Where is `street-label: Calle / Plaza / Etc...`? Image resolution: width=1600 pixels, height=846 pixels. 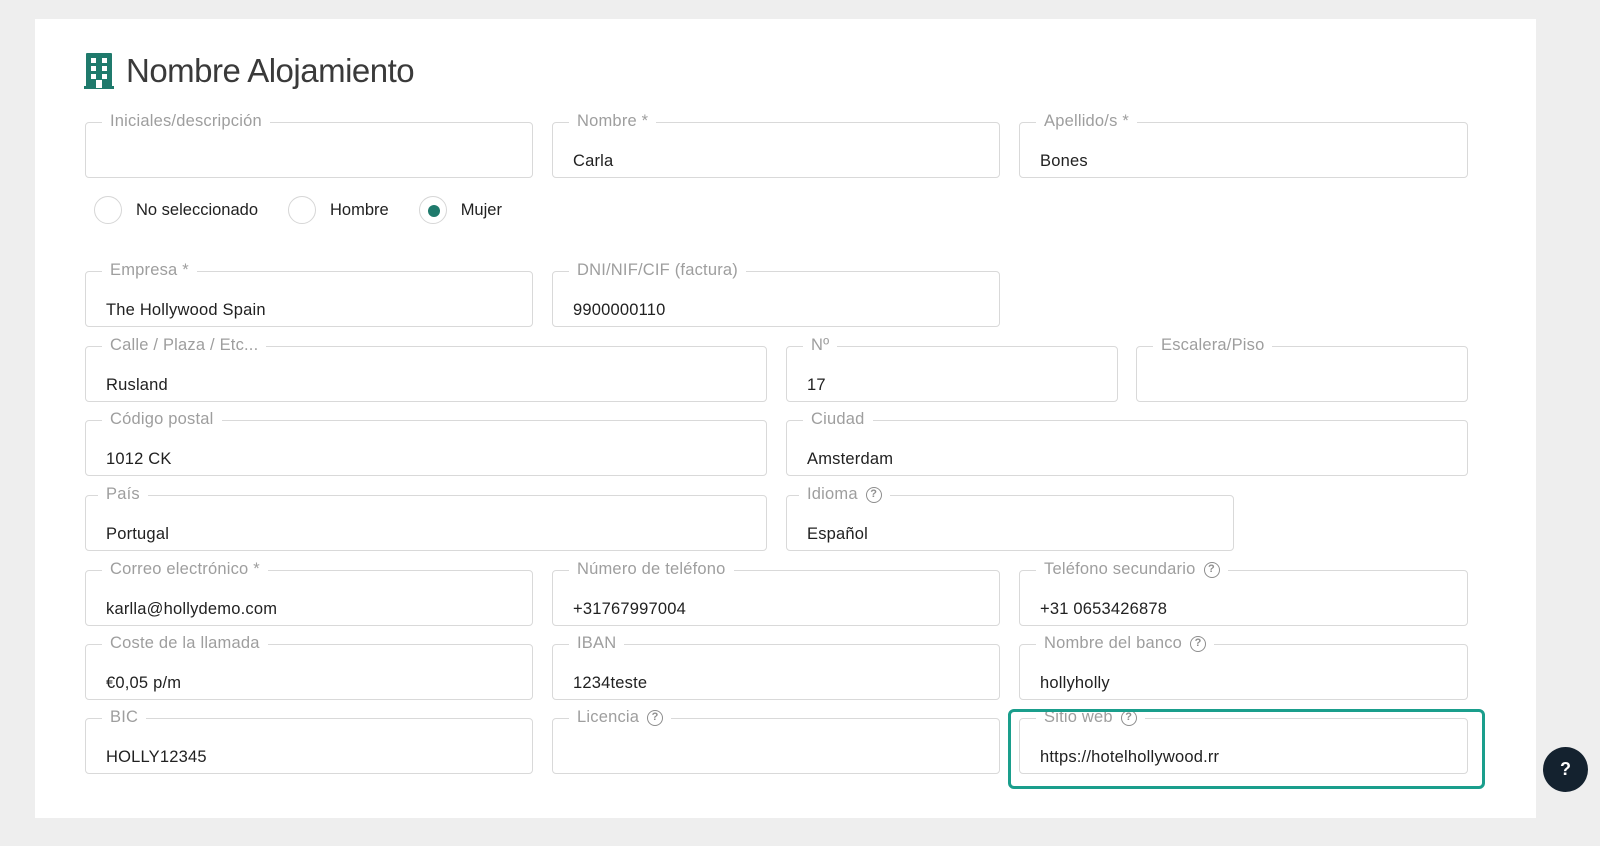
street-label: Calle / Plaza / Etc... is located at coordinates (184, 345).